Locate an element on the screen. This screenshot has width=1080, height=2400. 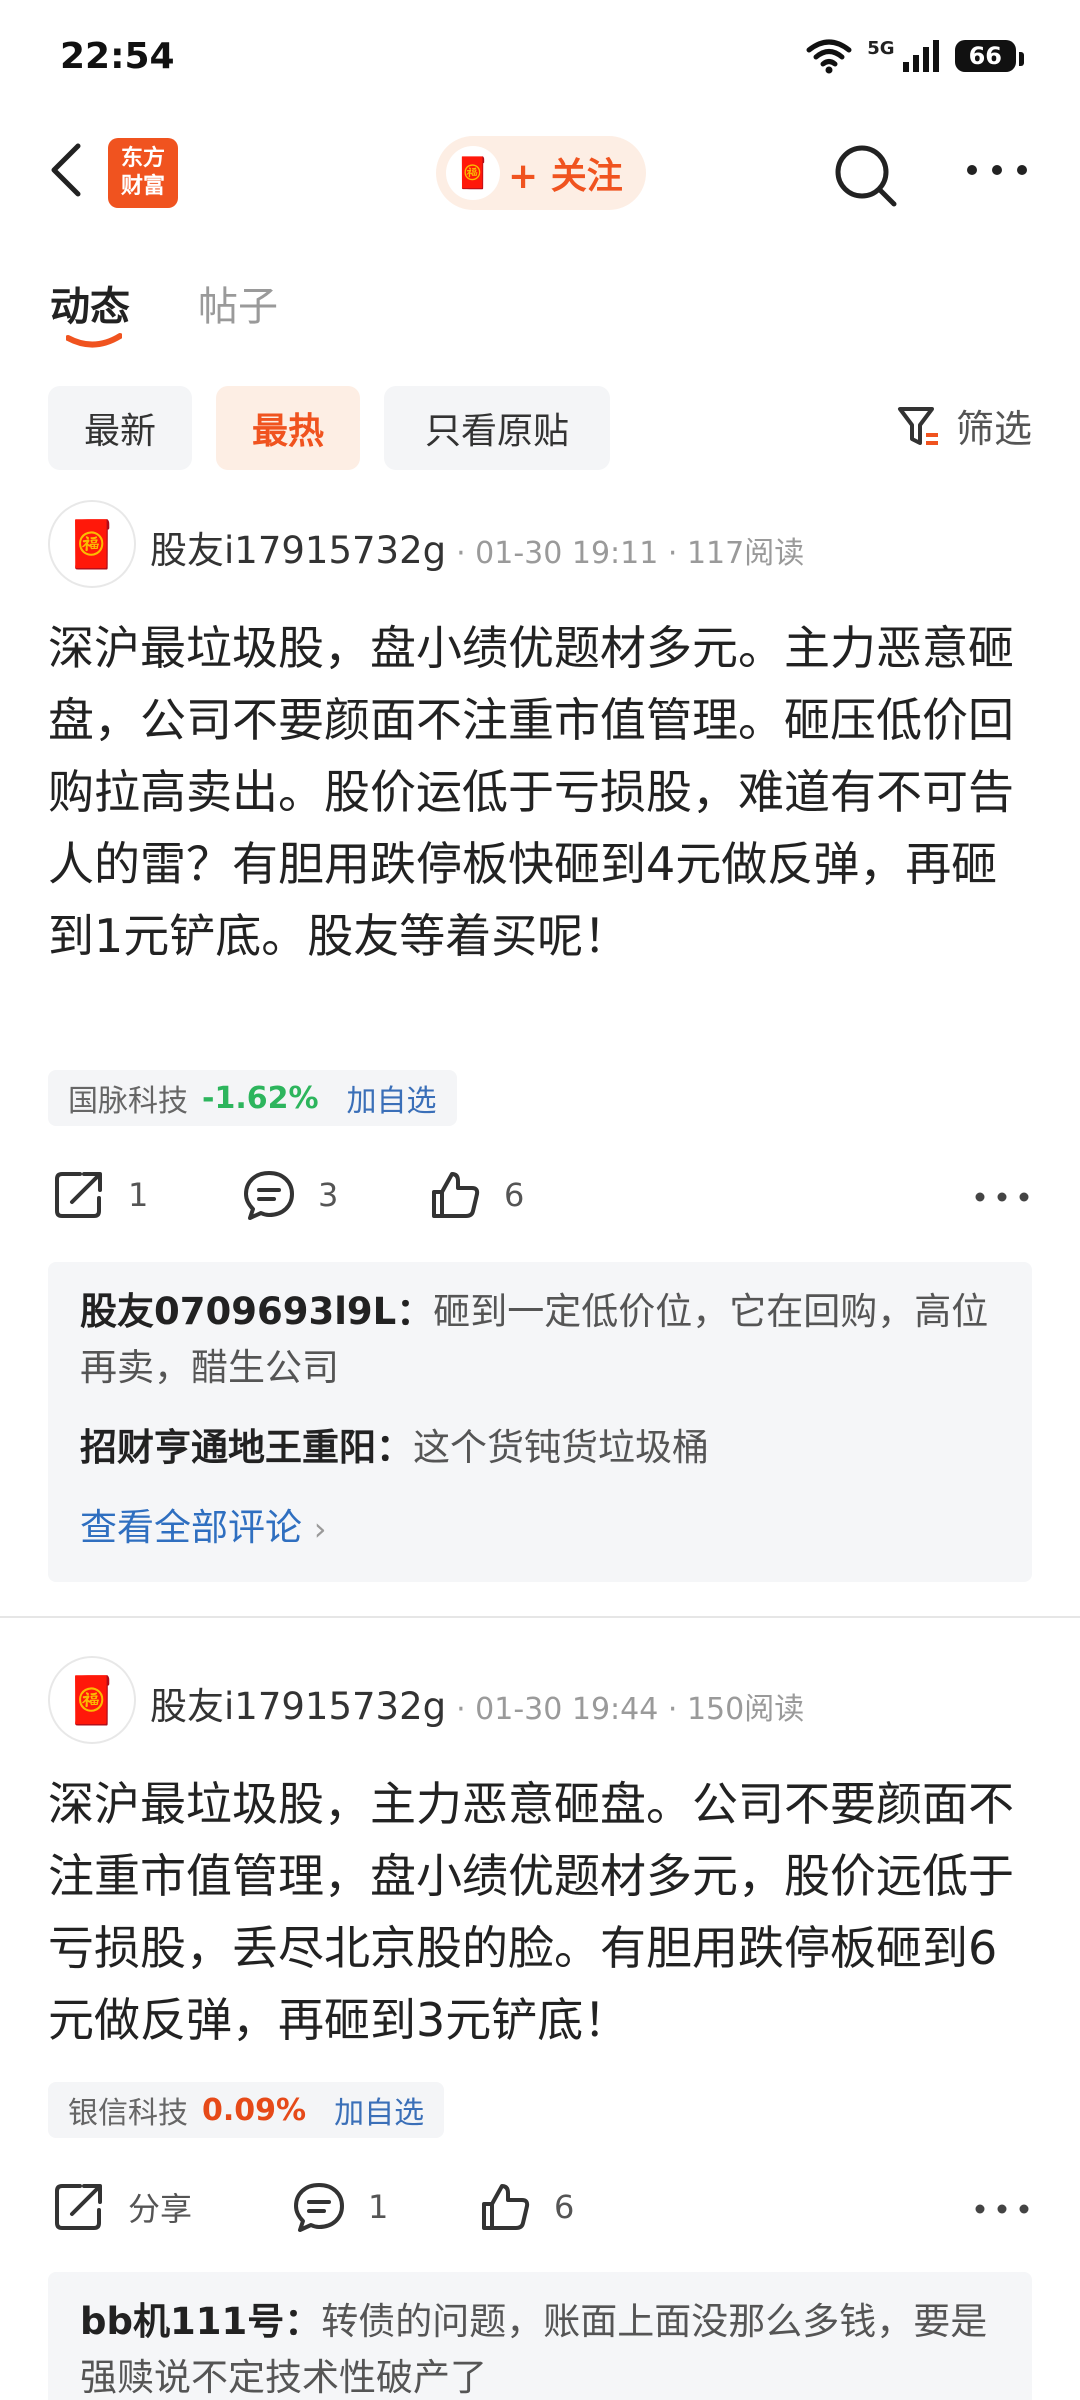
stock-tag: 国脉科技 -1.62% 加自选 is located at coordinates (252, 1098).